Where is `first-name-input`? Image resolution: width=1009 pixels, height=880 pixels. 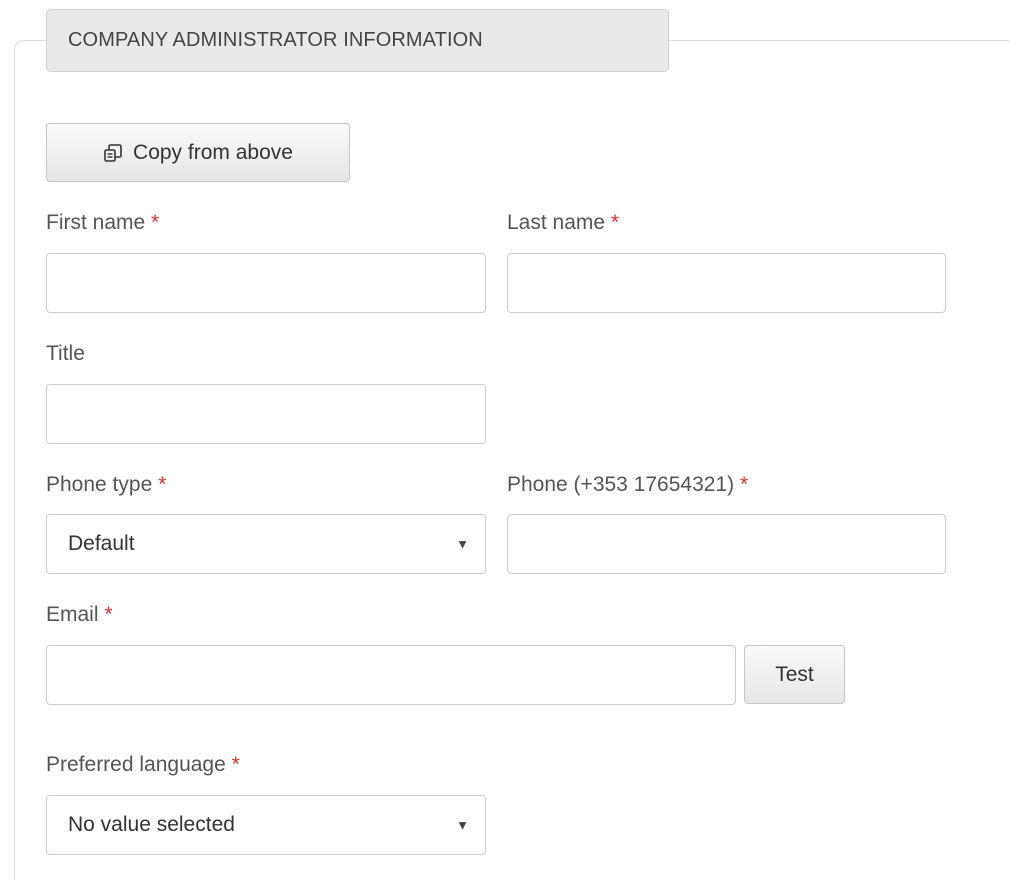 first-name-input is located at coordinates (266, 283).